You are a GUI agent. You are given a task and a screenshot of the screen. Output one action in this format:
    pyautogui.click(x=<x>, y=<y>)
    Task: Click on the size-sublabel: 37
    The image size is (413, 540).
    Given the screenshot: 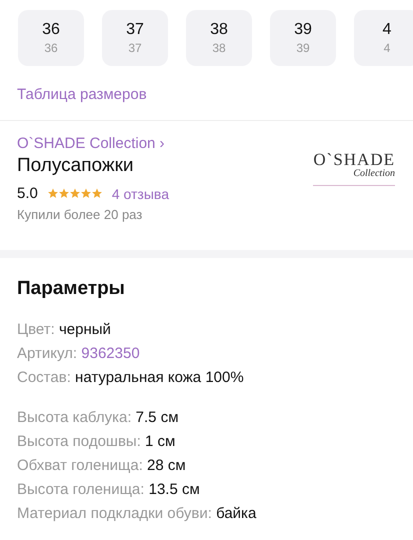 What is the action you would take?
    pyautogui.click(x=135, y=48)
    